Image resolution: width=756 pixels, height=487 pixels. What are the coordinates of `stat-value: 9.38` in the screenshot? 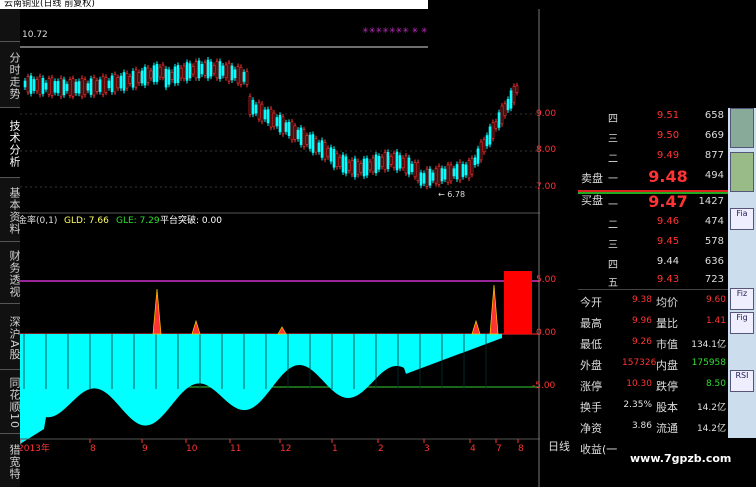 It's located at (641, 300).